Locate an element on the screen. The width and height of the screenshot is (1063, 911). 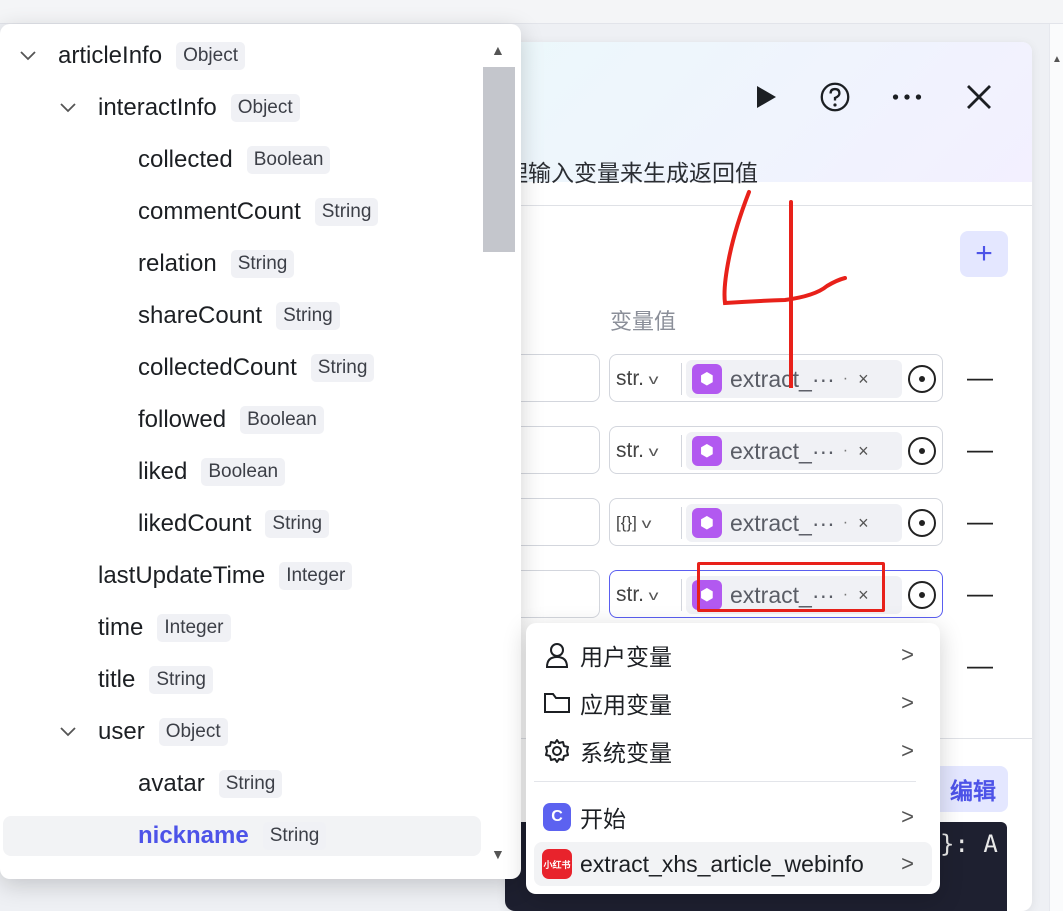
tree-item-label: likedCount is located at coordinates (195, 523).